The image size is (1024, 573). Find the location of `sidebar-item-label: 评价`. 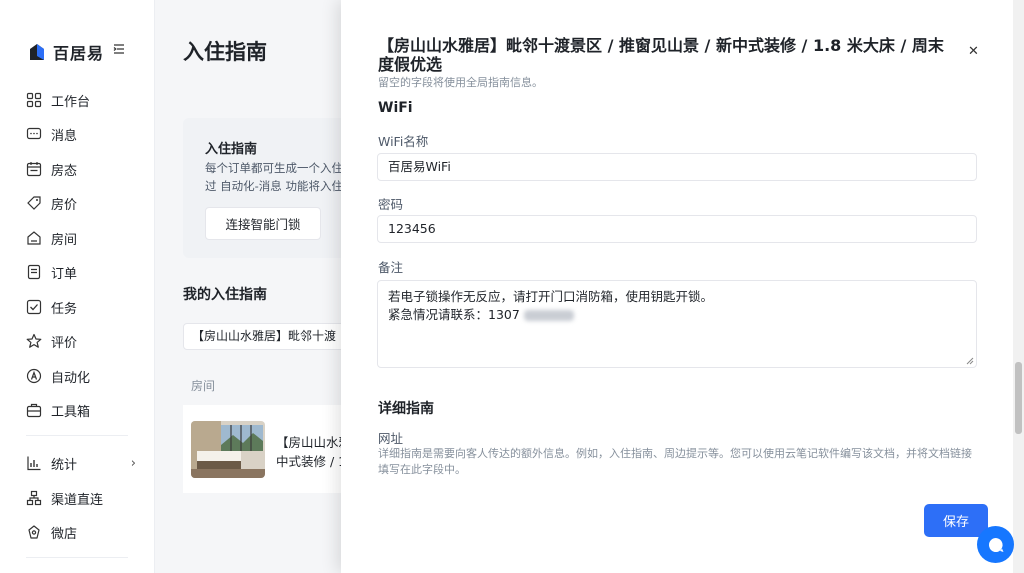

sidebar-item-label: 评价 is located at coordinates (64, 343).